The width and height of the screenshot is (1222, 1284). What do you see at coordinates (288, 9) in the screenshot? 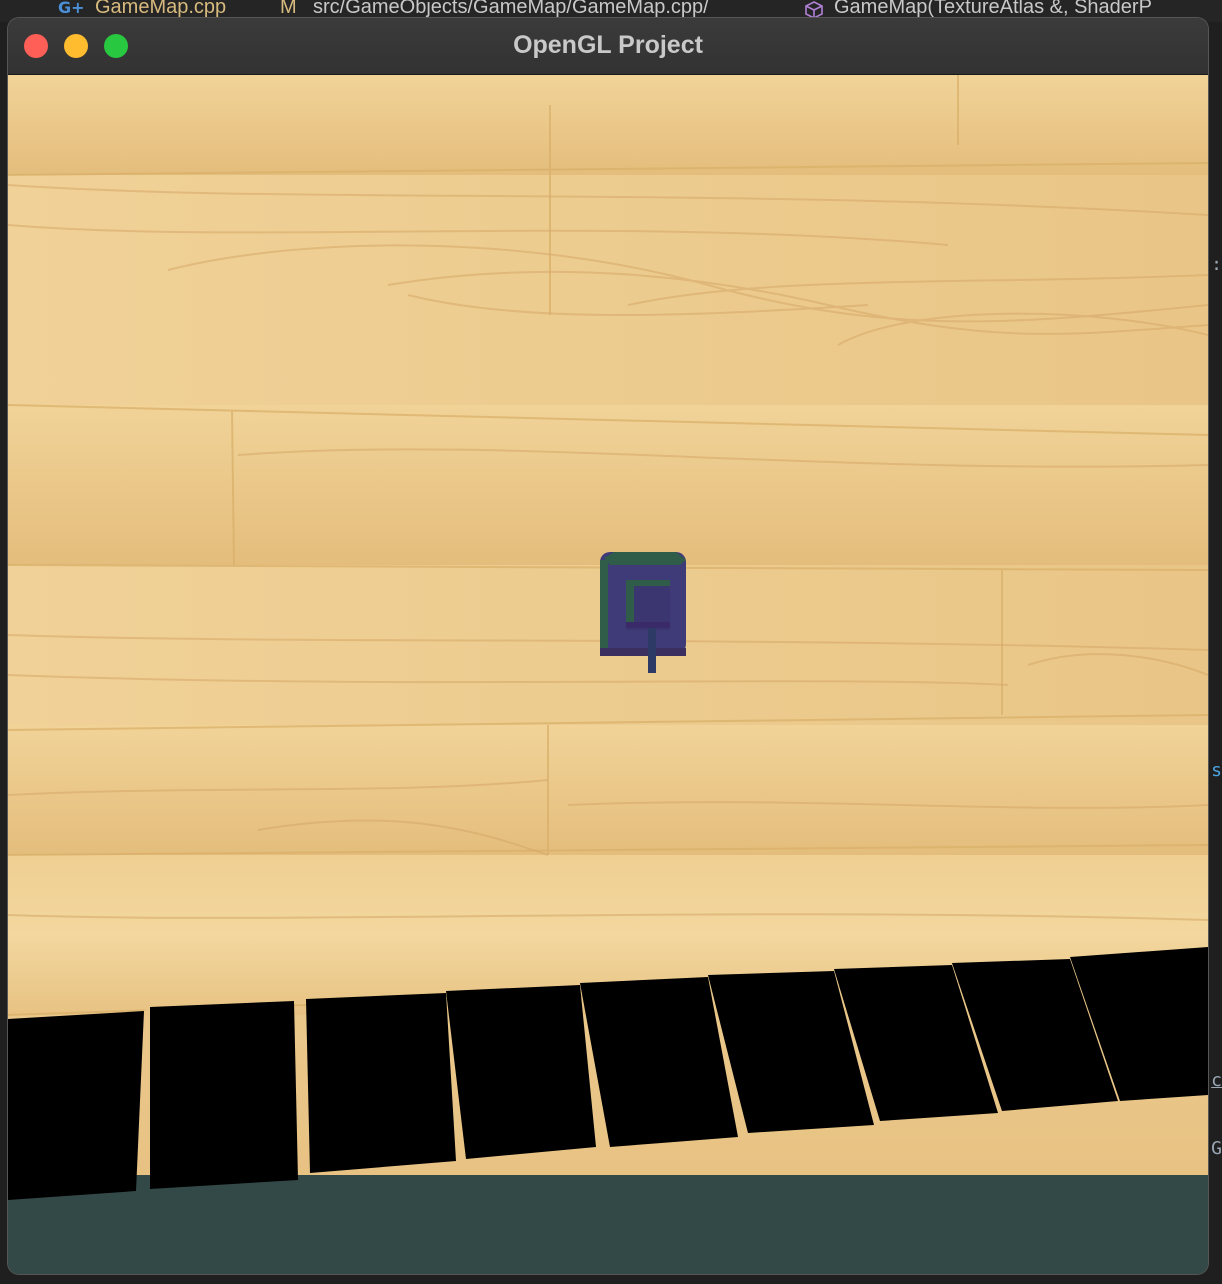
I see `modified-indicator: M` at bounding box center [288, 9].